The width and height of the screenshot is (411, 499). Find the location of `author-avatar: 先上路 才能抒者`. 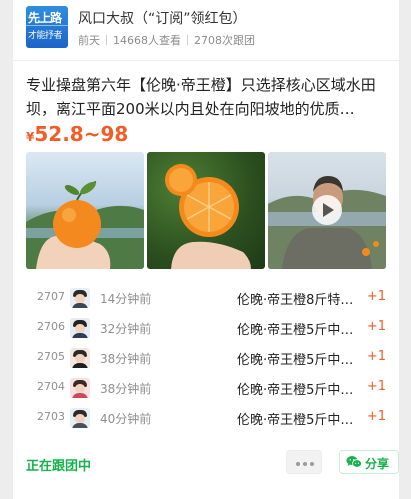

author-avatar: 先上路 才能抒者 is located at coordinates (47, 27).